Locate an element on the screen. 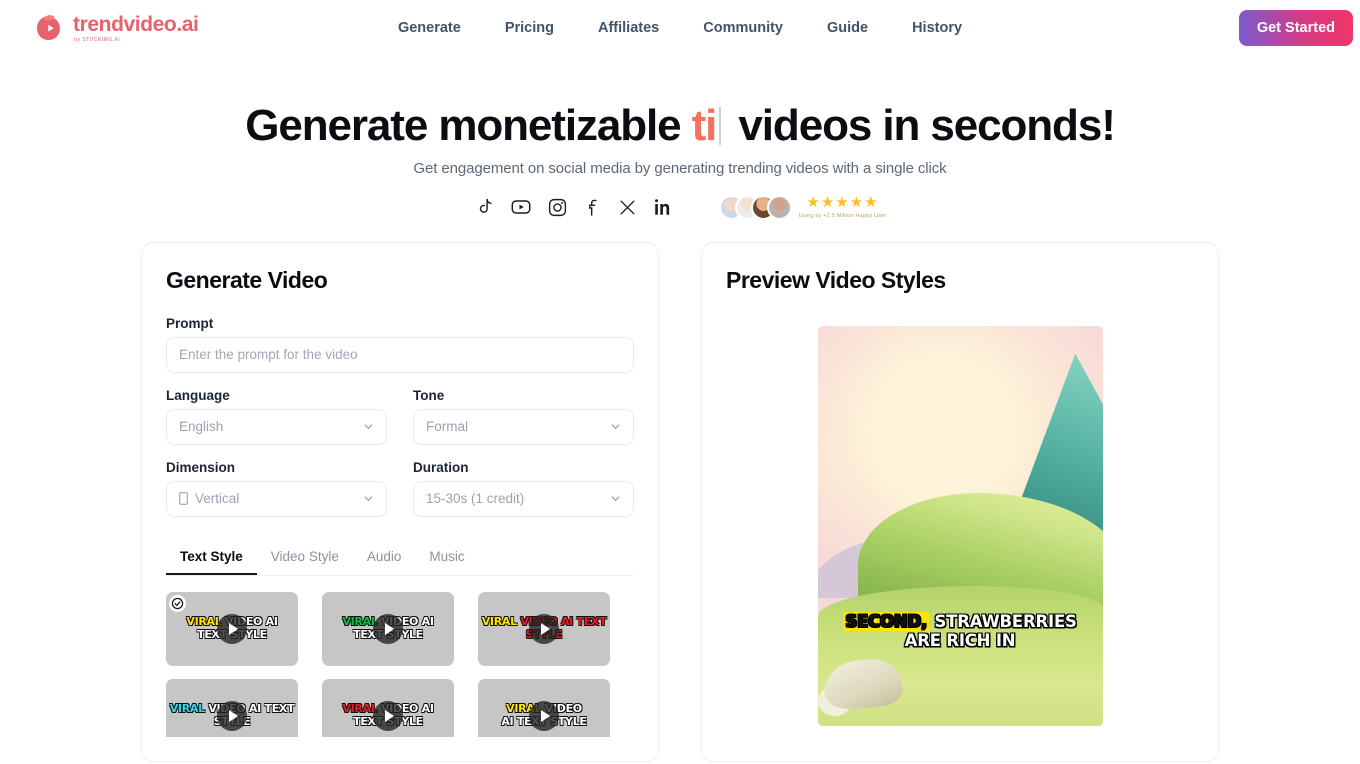  generate-panel-title: Generate Video is located at coordinates (247, 279).